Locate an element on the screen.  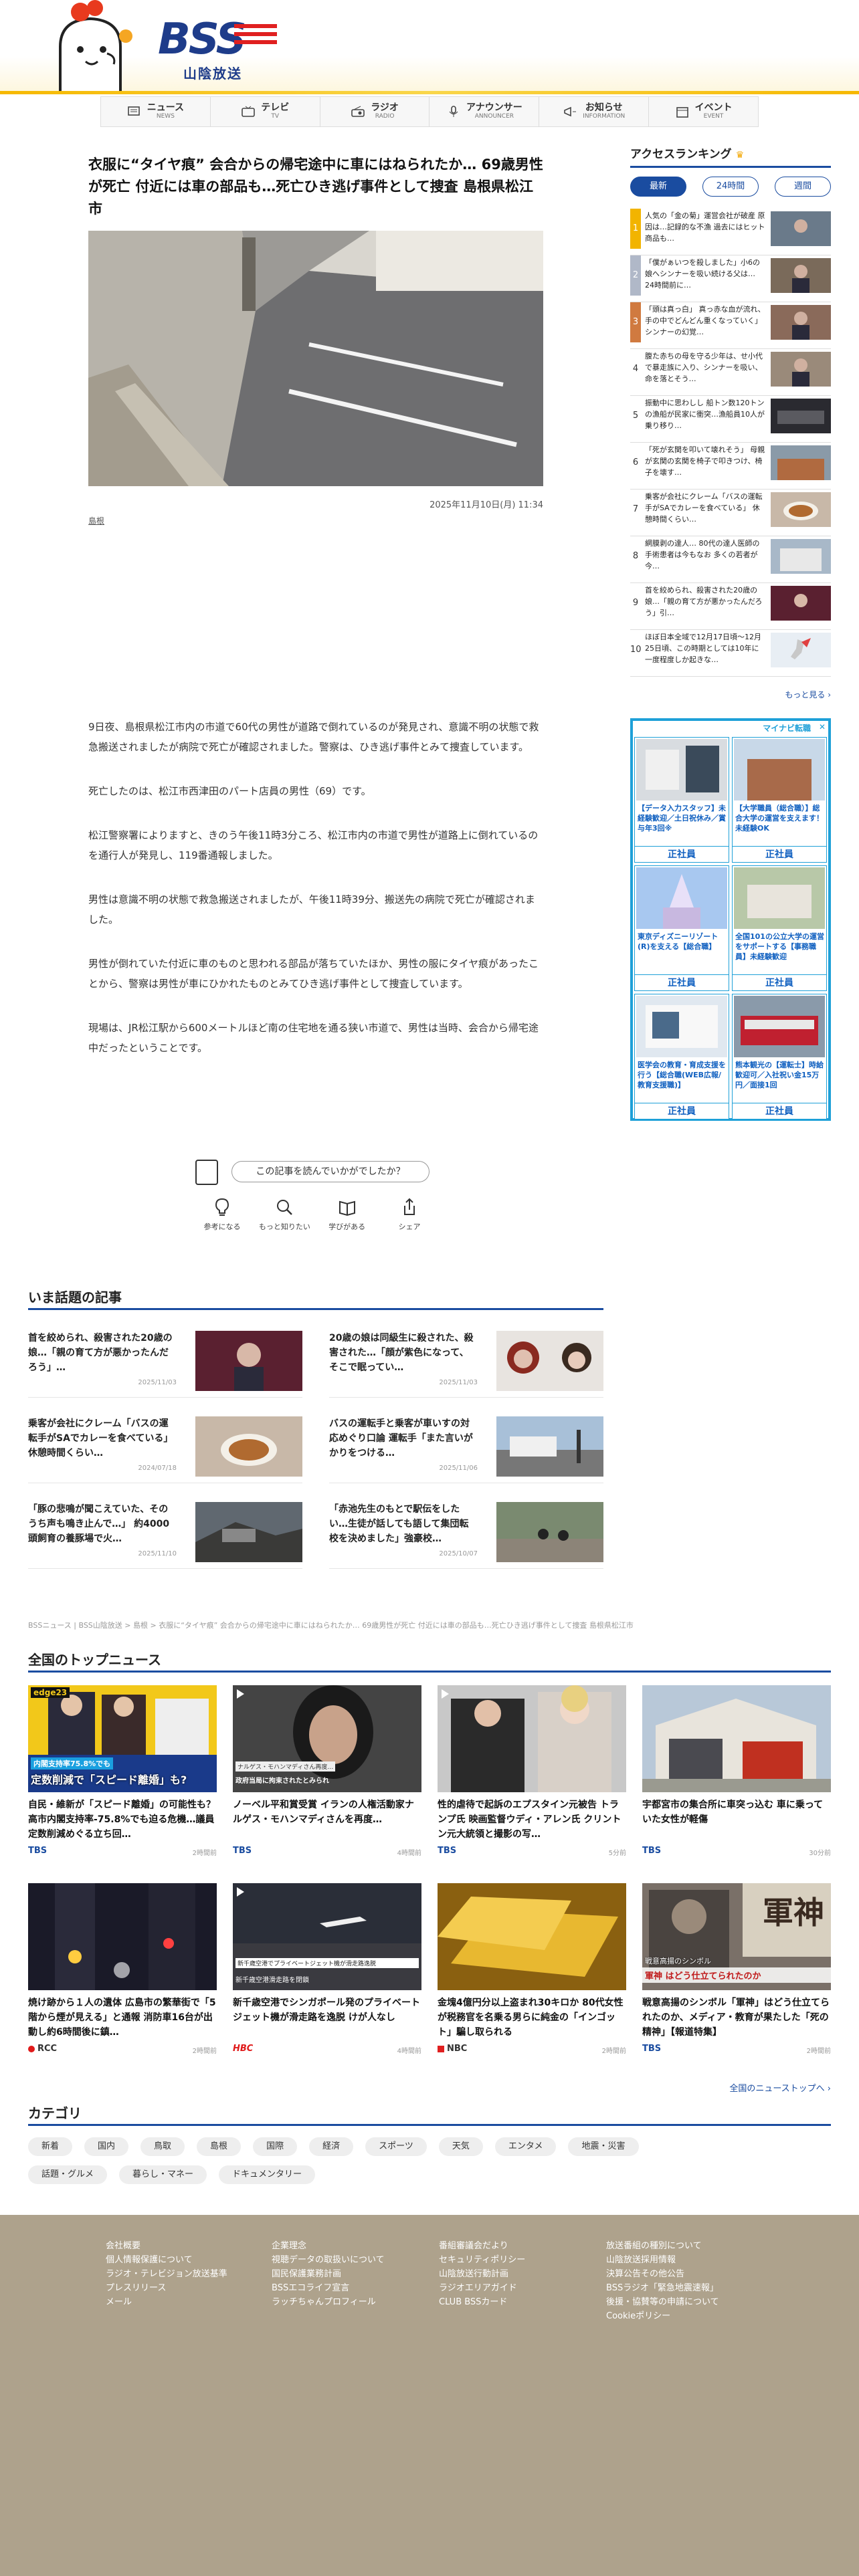
nav-radio: ラジオ RADIO is located at coordinates (375, 112).